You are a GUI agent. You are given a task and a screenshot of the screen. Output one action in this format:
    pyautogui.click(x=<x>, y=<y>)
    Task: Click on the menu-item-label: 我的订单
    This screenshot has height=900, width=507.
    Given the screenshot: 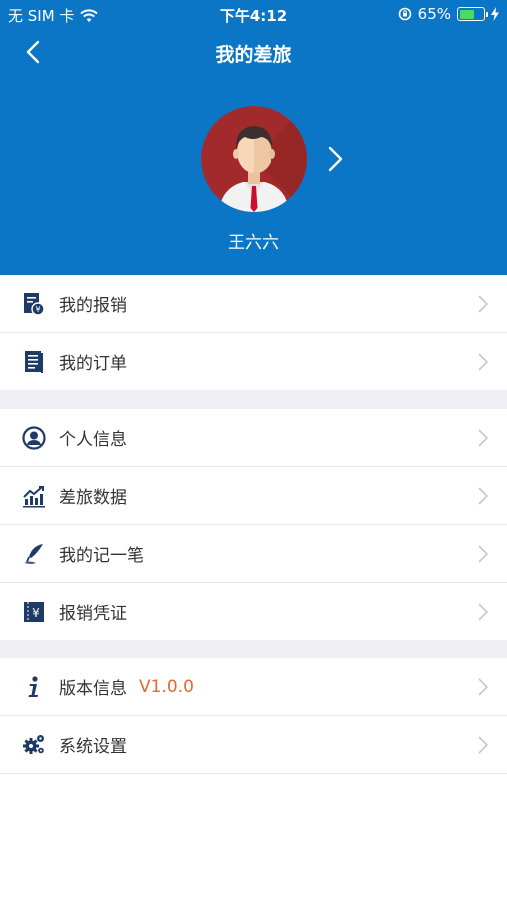 What is the action you would take?
    pyautogui.click(x=93, y=364)
    